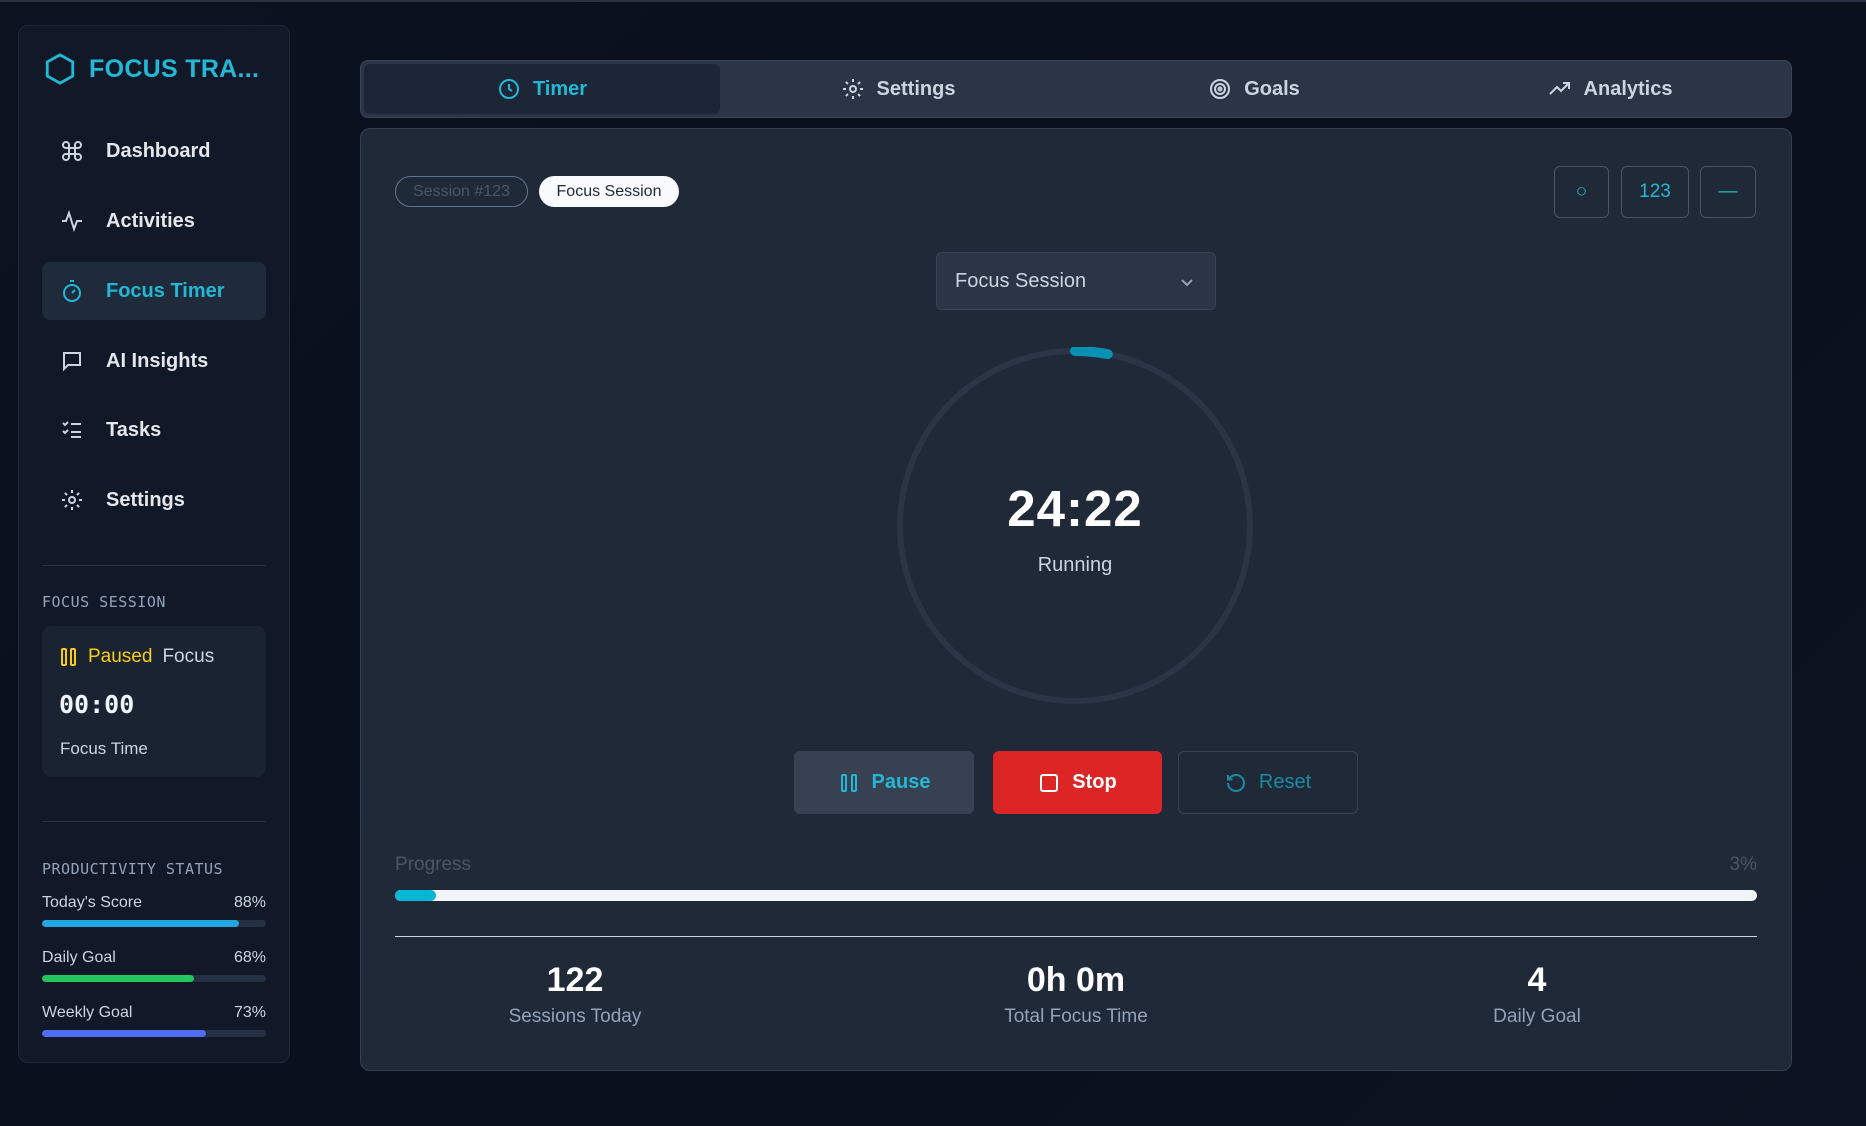 The image size is (1866, 1126). I want to click on progress-percent: 3%, so click(1743, 864).